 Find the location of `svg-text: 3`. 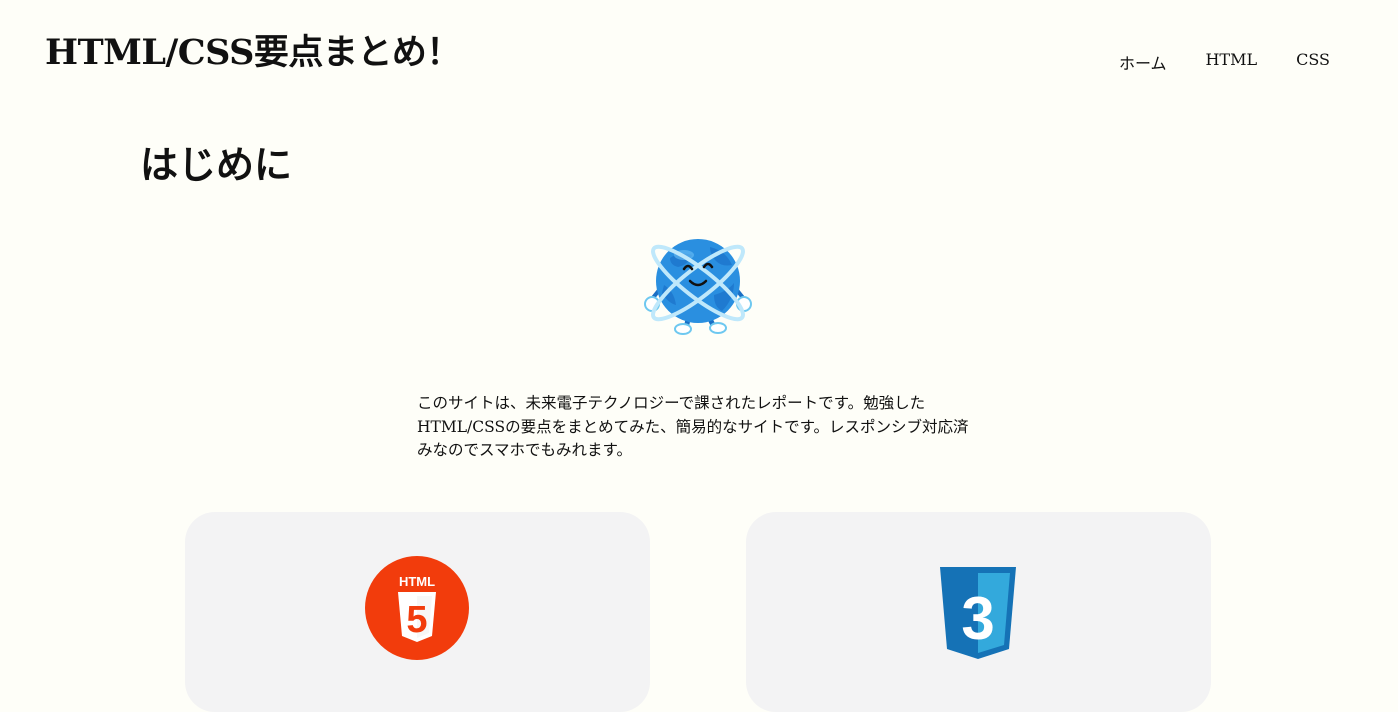

svg-text: 3 is located at coordinates (977, 618).